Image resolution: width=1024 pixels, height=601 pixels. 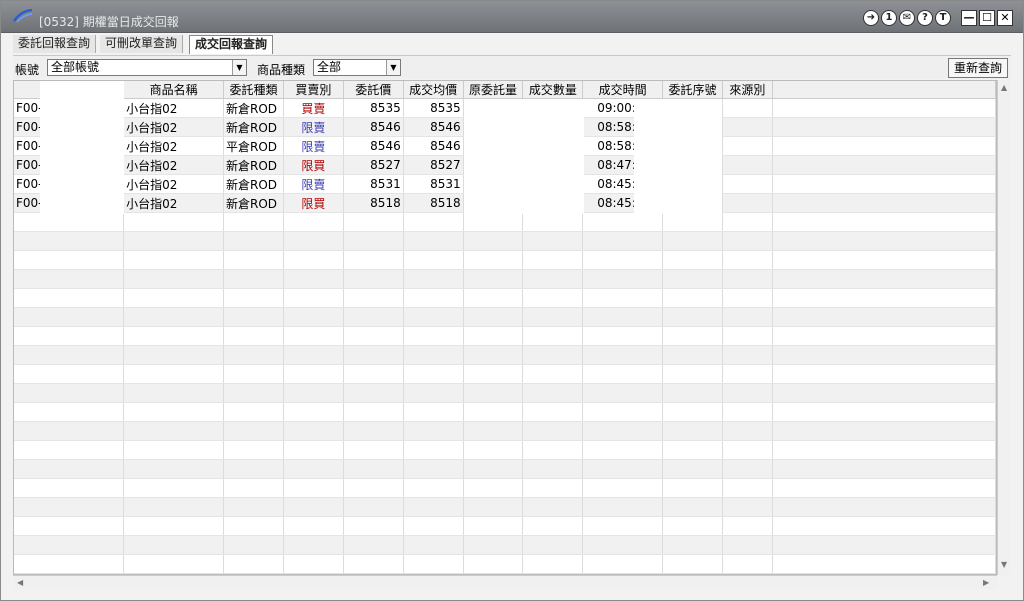 I want to click on title-bar: [0532] 期權當日成交回報 ➜ 1 ✉ ? T — ☐ ✕, so click(x=512, y=17).